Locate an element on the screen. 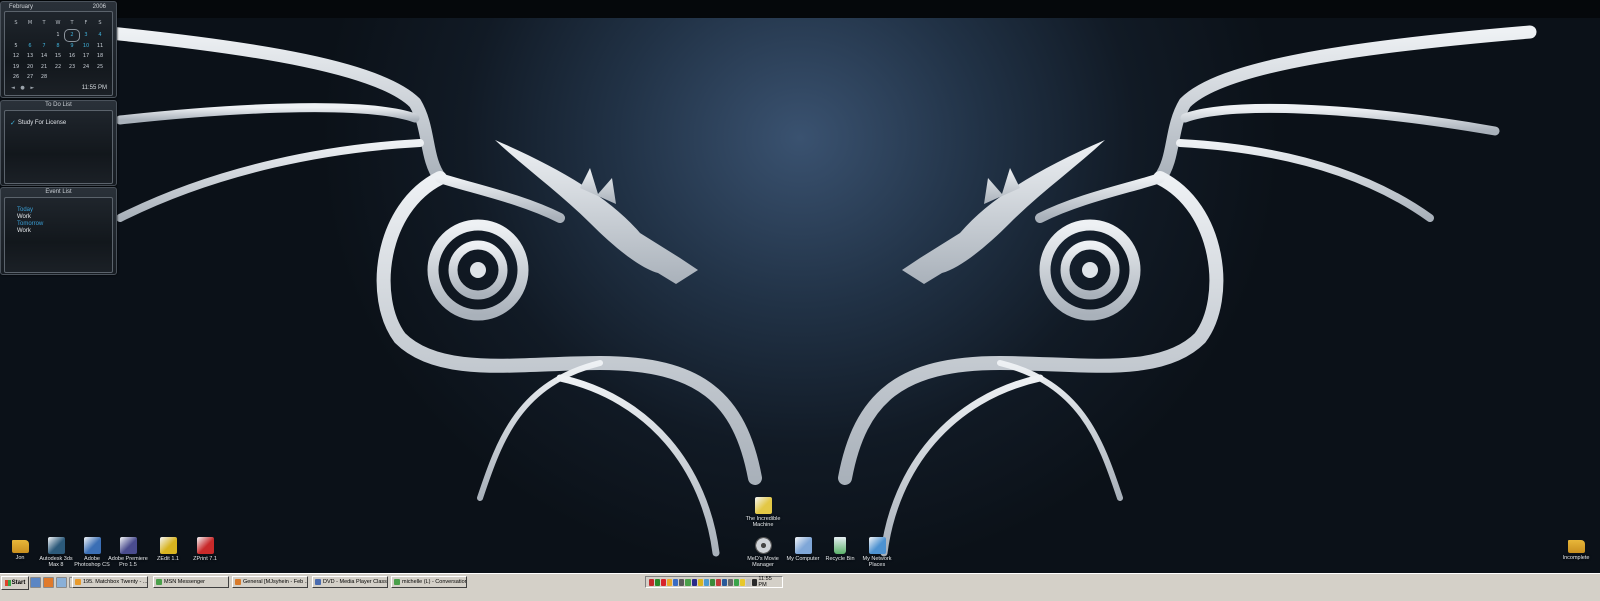 Image resolution: width=1600 pixels, height=601 pixels. calendar-day: 3 is located at coordinates (86, 35).